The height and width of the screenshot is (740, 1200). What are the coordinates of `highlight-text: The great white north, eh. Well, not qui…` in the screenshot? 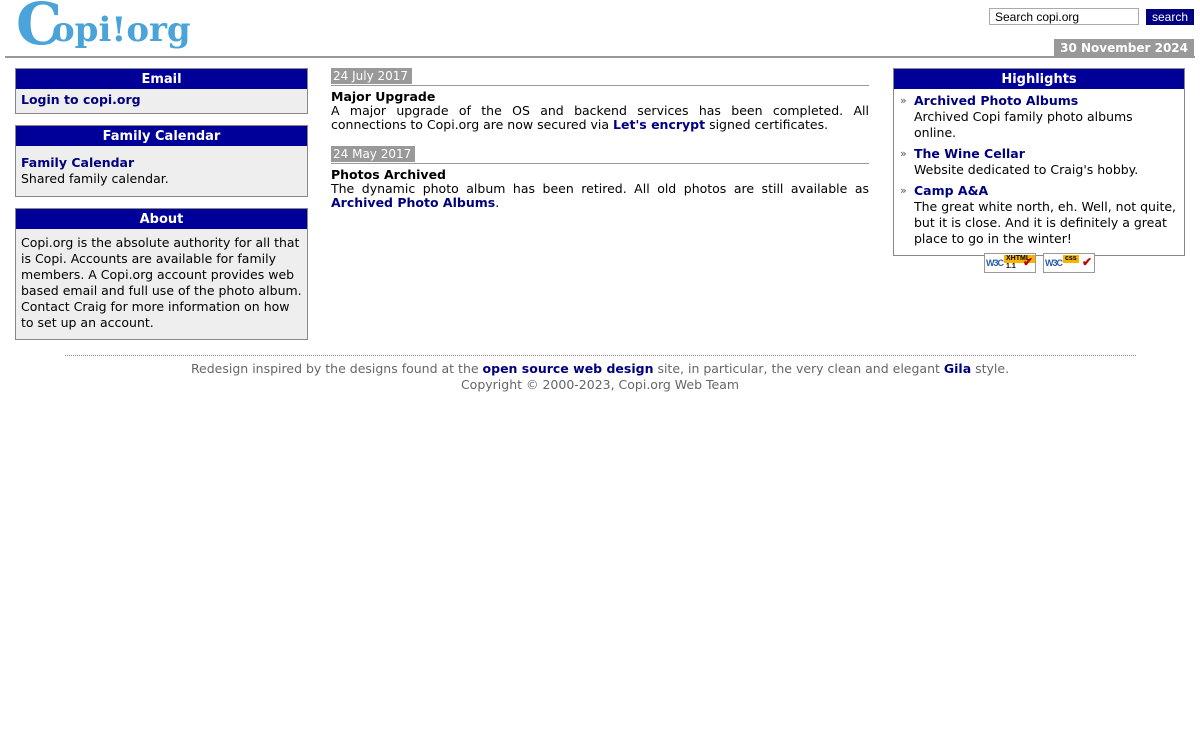 It's located at (1045, 222).